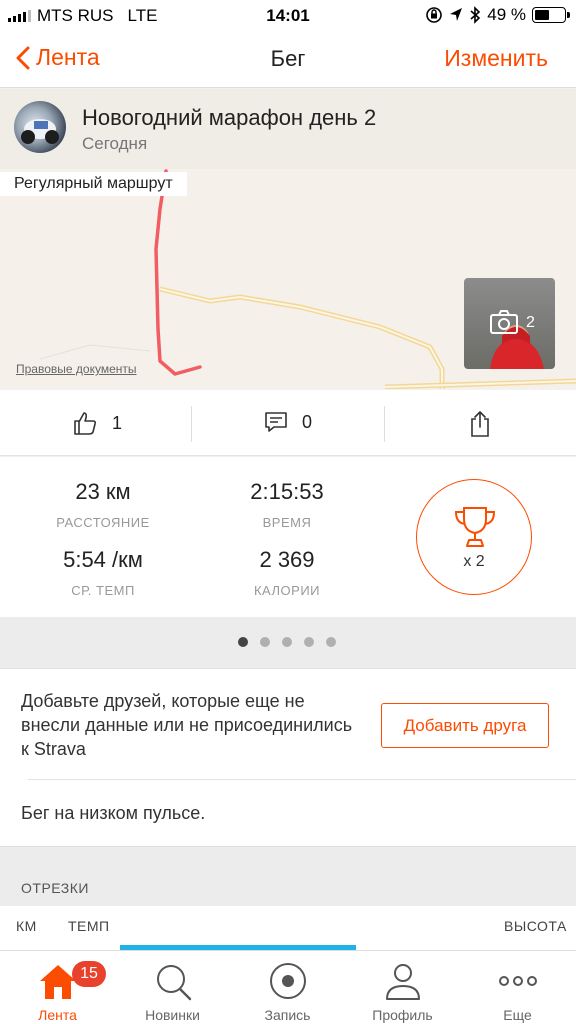 This screenshot has width=576, height=1024. What do you see at coordinates (26, 926) in the screenshot?
I see `column-km: КМ` at bounding box center [26, 926].